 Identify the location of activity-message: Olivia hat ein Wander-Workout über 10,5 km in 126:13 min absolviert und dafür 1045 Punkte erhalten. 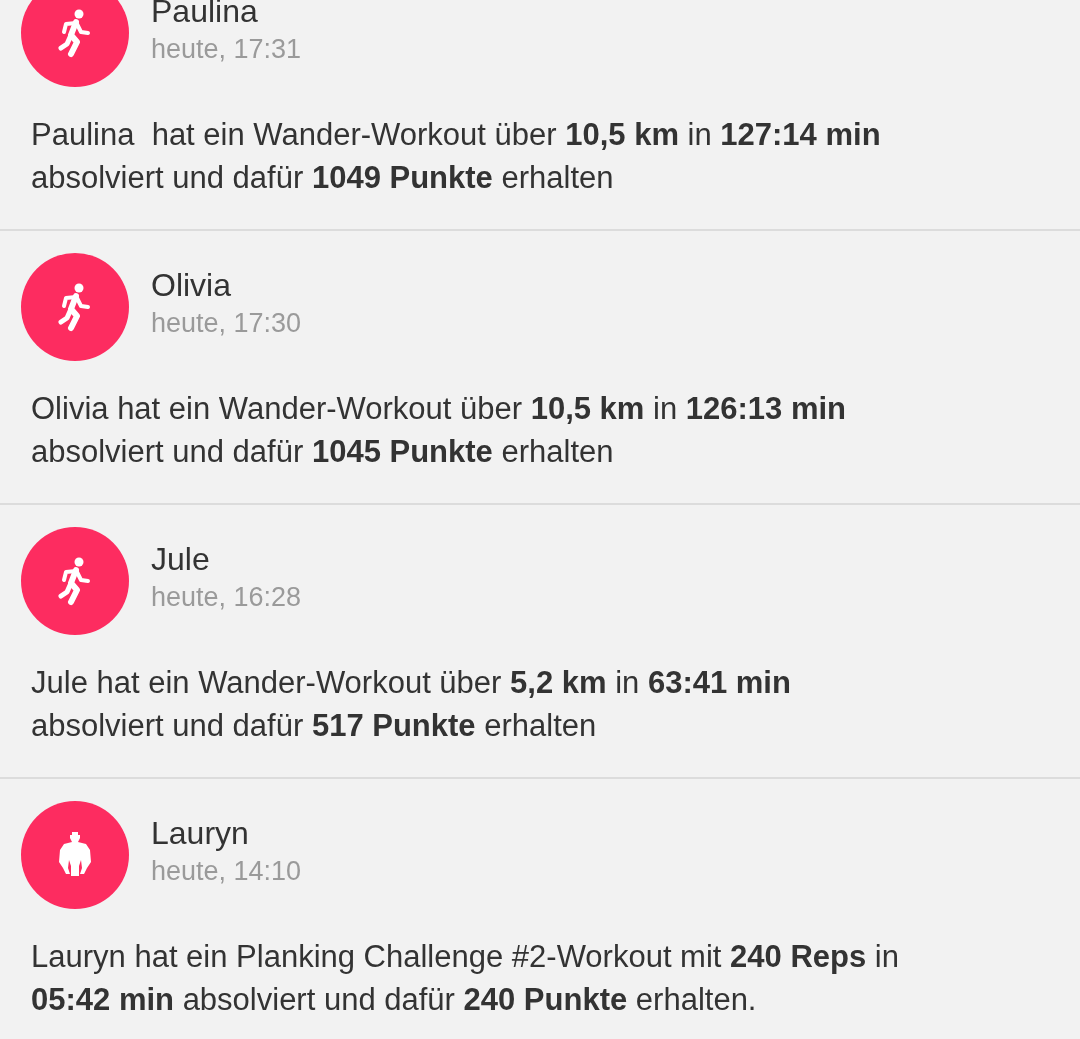
(439, 430).